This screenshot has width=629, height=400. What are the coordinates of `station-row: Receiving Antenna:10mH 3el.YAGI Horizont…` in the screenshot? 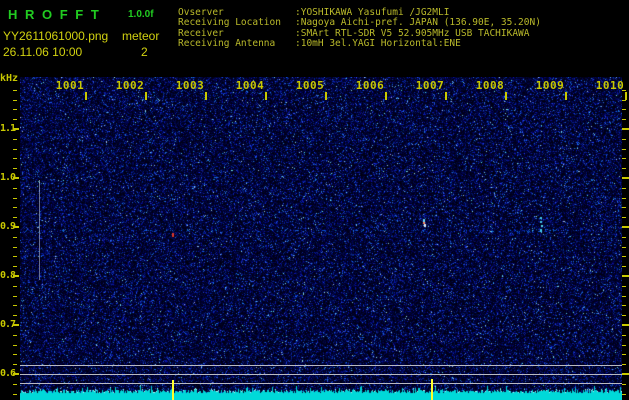 It's located at (359, 44).